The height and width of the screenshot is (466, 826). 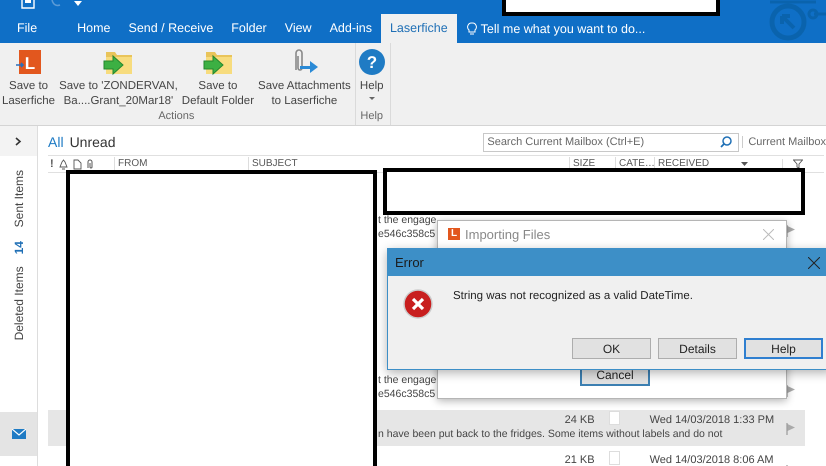 I want to click on paperclip-icon, so click(x=90, y=164).